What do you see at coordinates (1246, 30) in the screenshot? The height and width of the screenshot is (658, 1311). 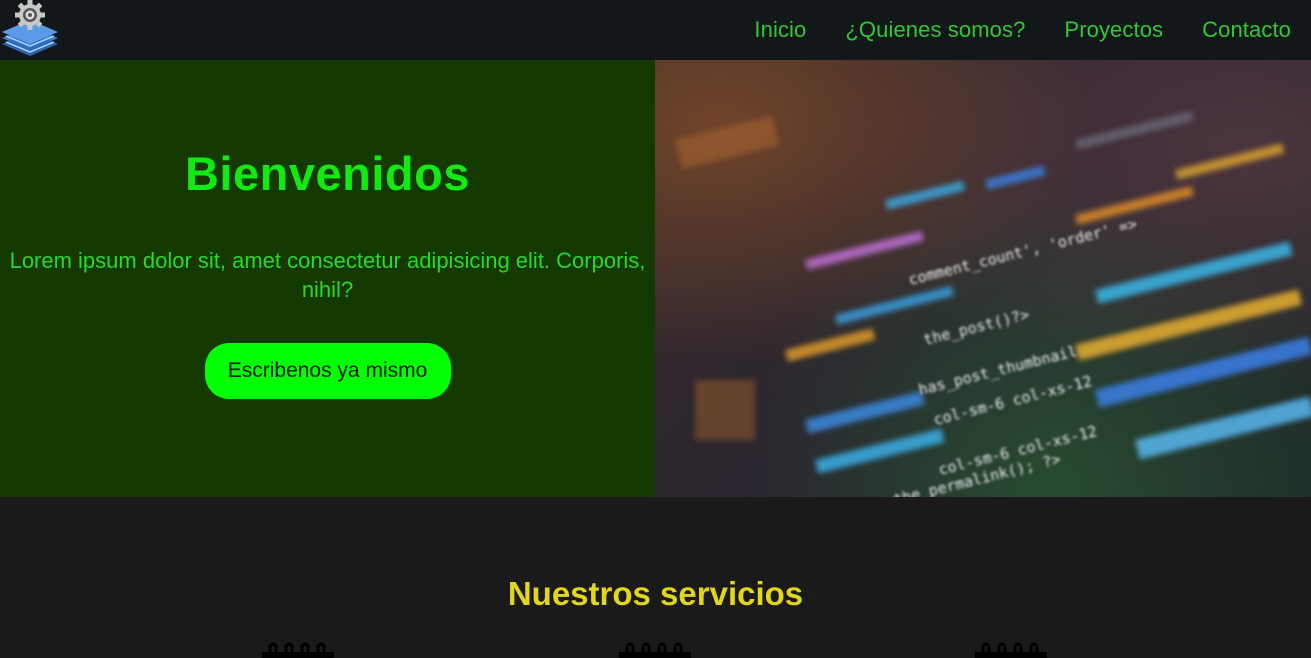 I see `nav-link-contacto: Contacto` at bounding box center [1246, 30].